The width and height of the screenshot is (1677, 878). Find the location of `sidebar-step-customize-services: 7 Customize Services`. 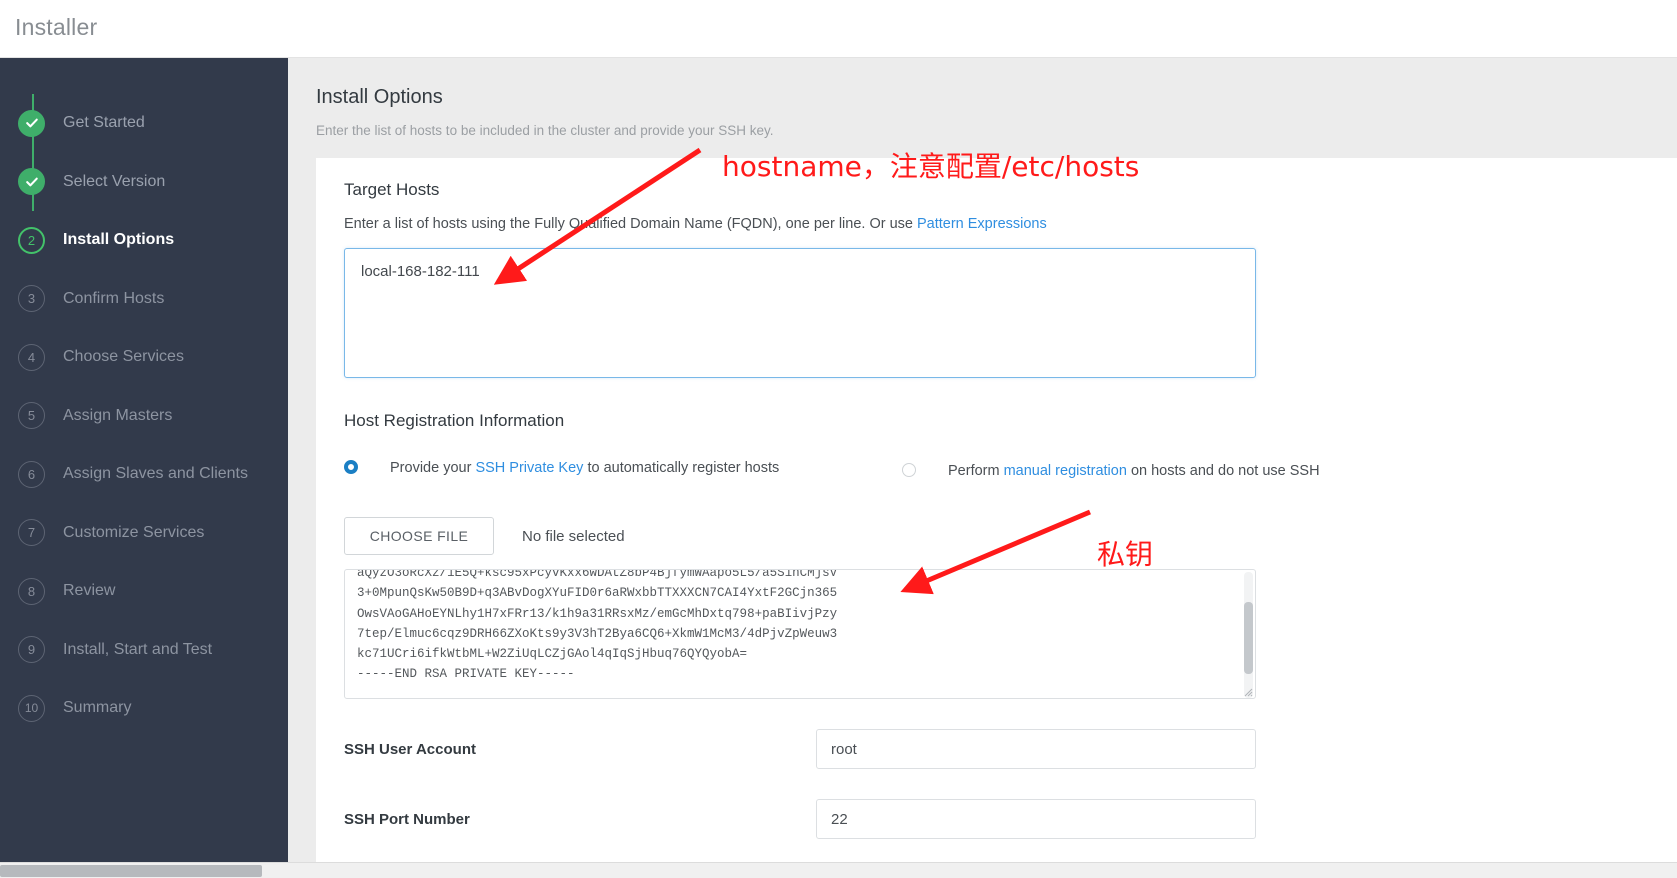

sidebar-step-customize-services: 7 Customize Services is located at coordinates (144, 533).